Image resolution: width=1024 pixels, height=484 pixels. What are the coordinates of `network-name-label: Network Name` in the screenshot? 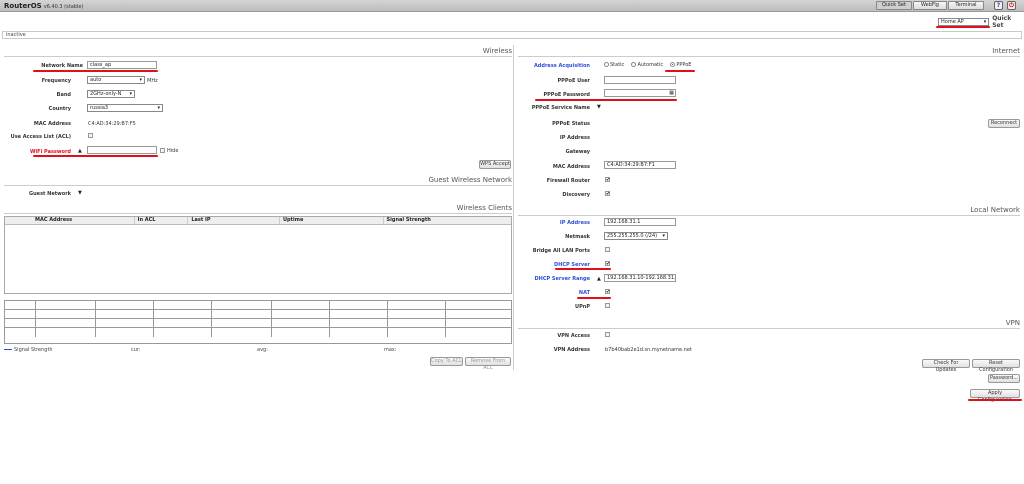 It's located at (62, 66).